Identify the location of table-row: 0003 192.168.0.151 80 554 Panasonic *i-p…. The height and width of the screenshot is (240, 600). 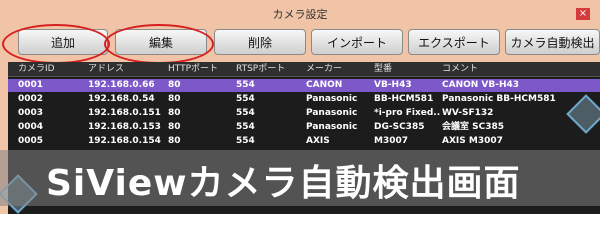
(304, 113).